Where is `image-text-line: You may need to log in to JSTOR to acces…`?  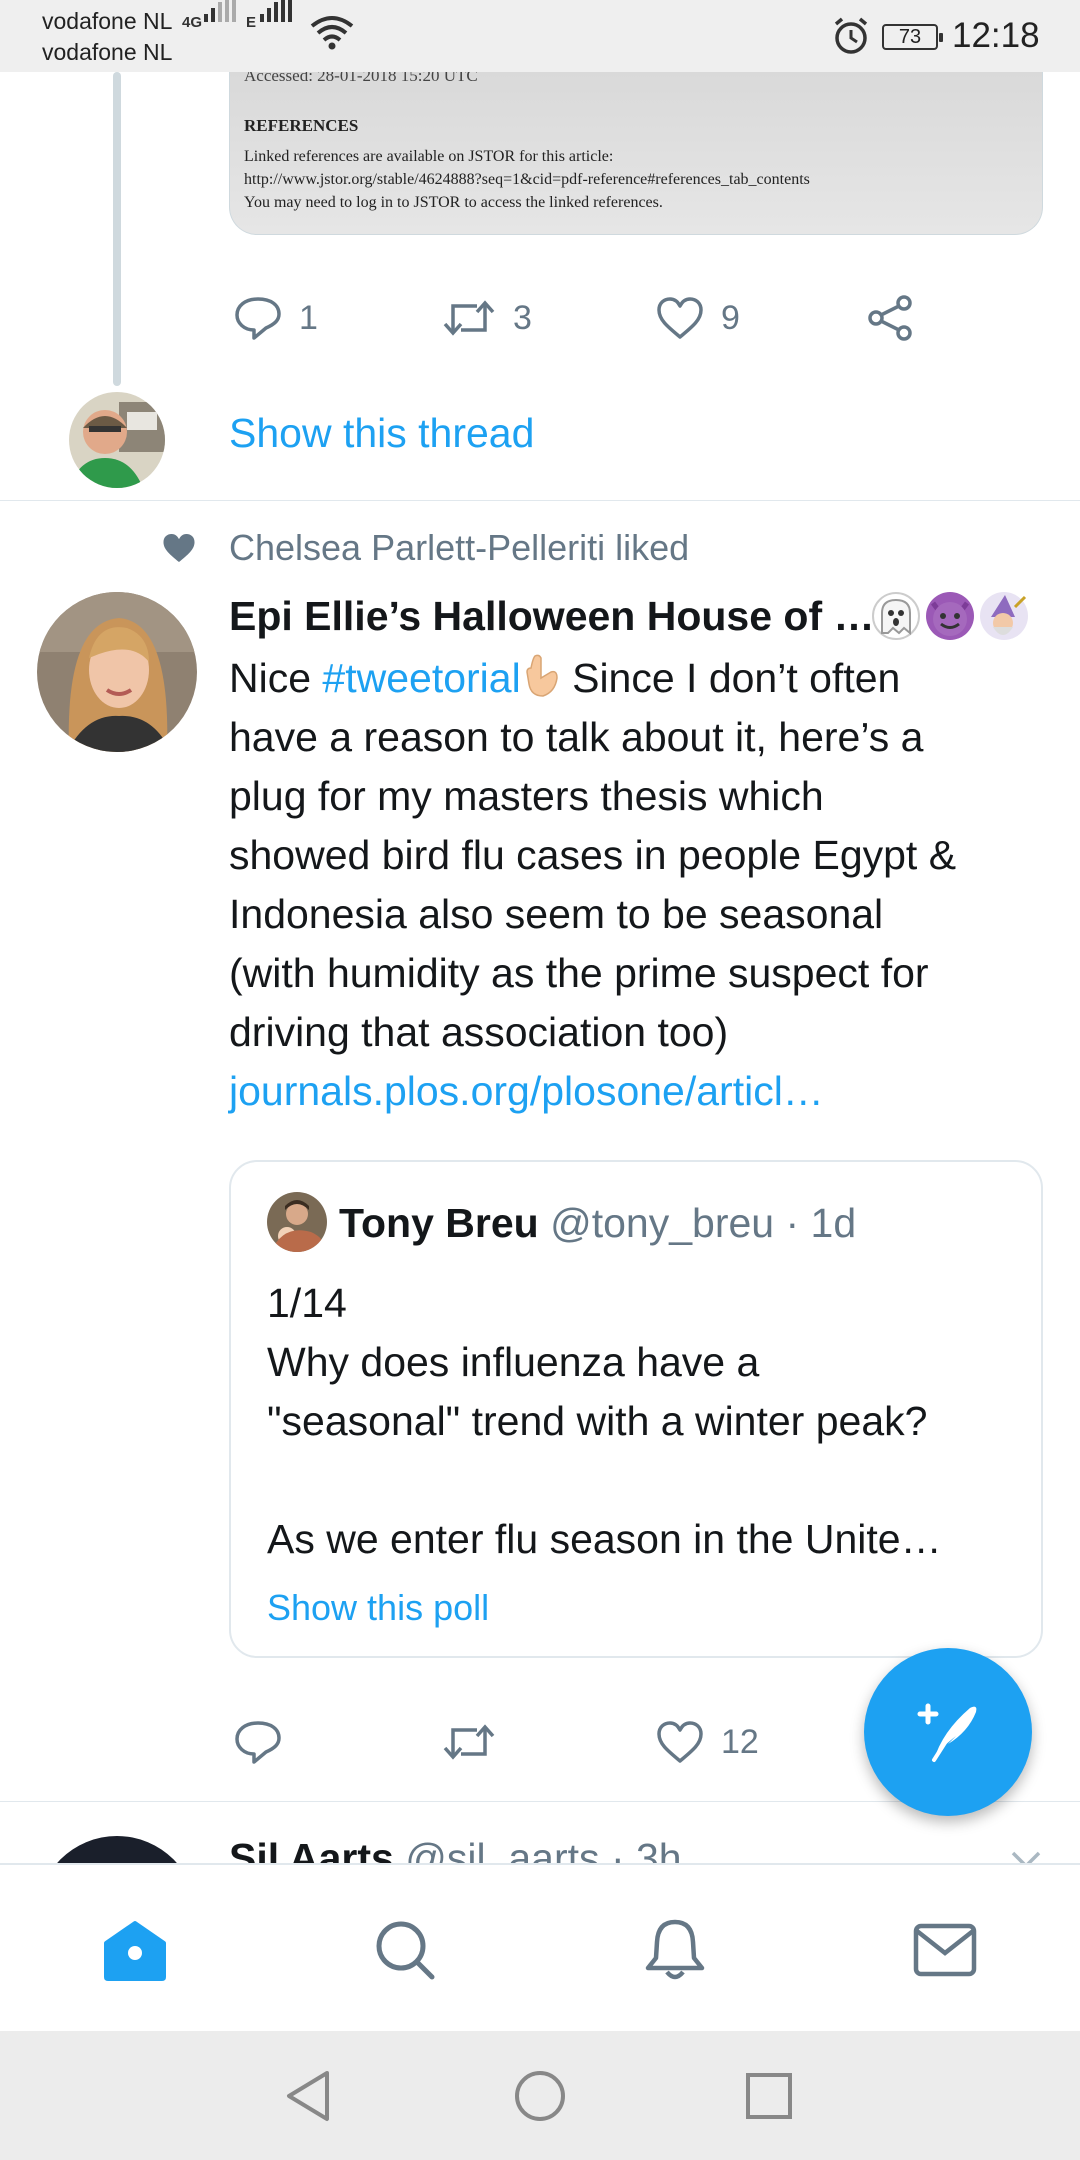 image-text-line: You may need to log in to JSTOR to acces… is located at coordinates (453, 202).